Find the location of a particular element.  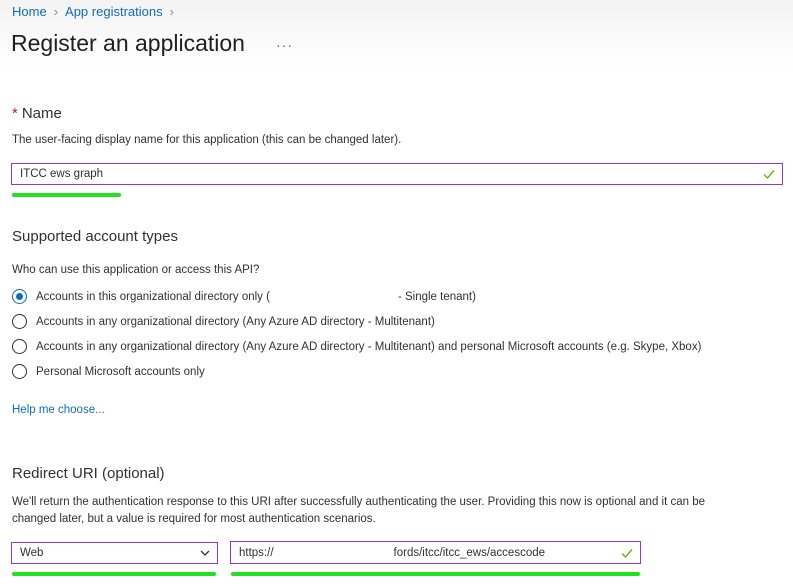

redirect-uri-label: Redirect URI (optional) is located at coordinates (88, 473).